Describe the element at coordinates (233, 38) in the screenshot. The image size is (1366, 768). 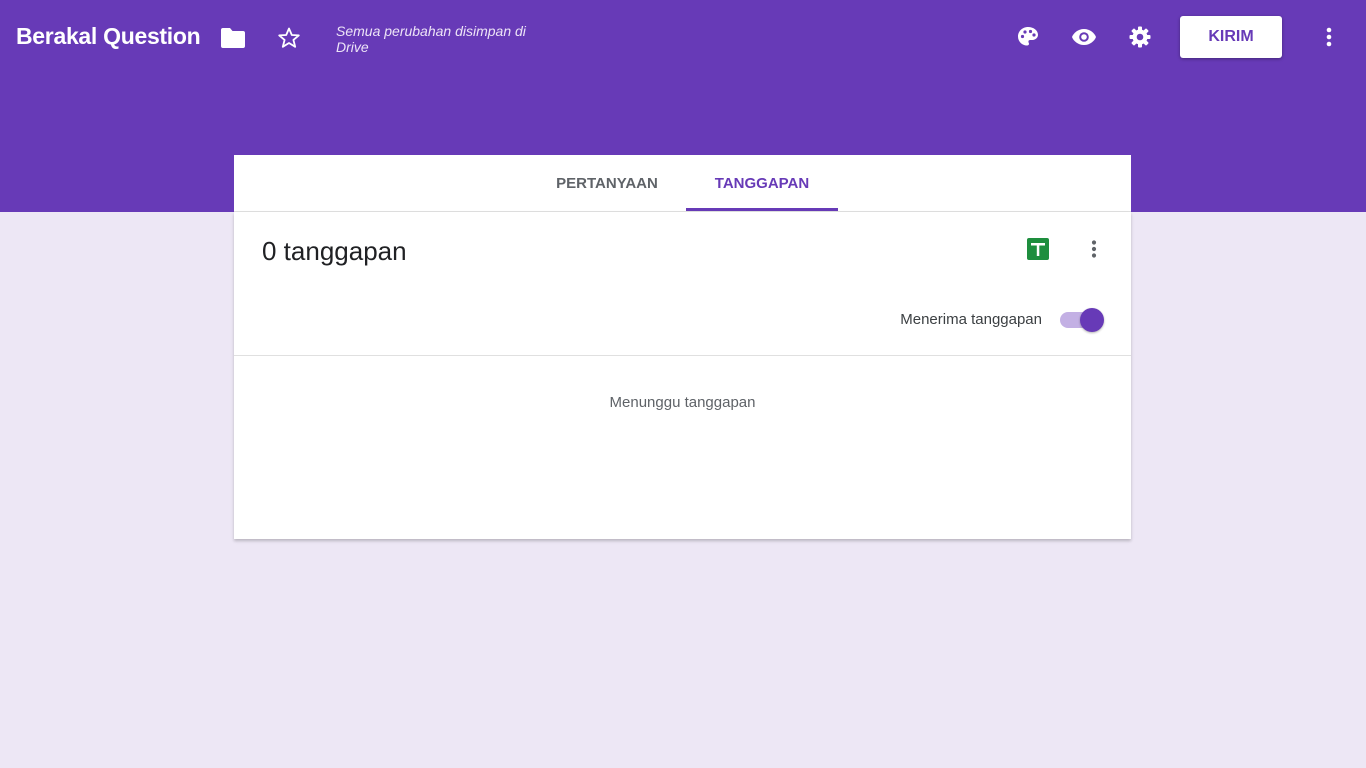
I see `folder-icon` at that location.